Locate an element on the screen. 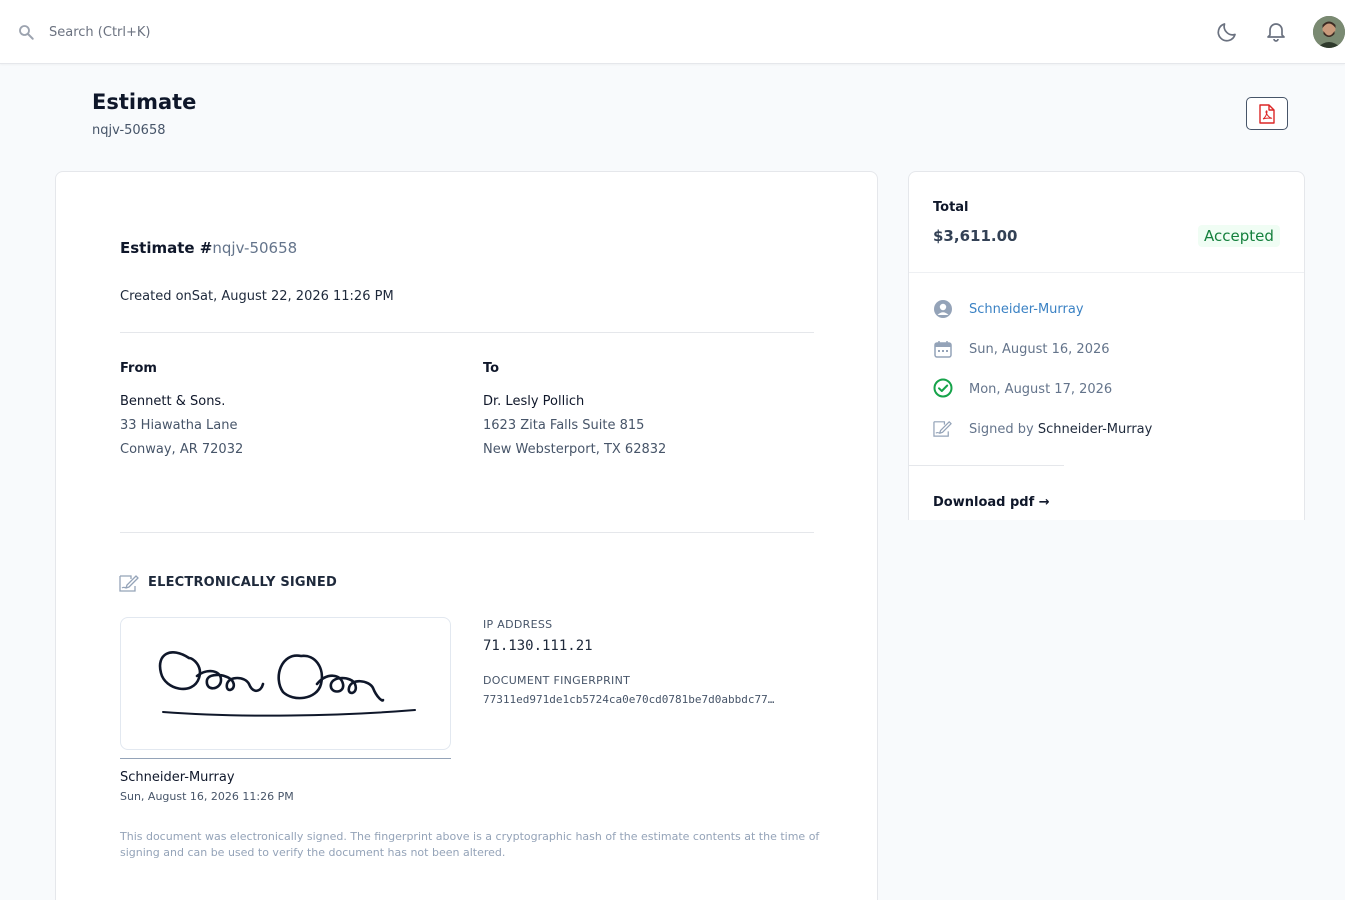  signature-box is located at coordinates (285, 683).